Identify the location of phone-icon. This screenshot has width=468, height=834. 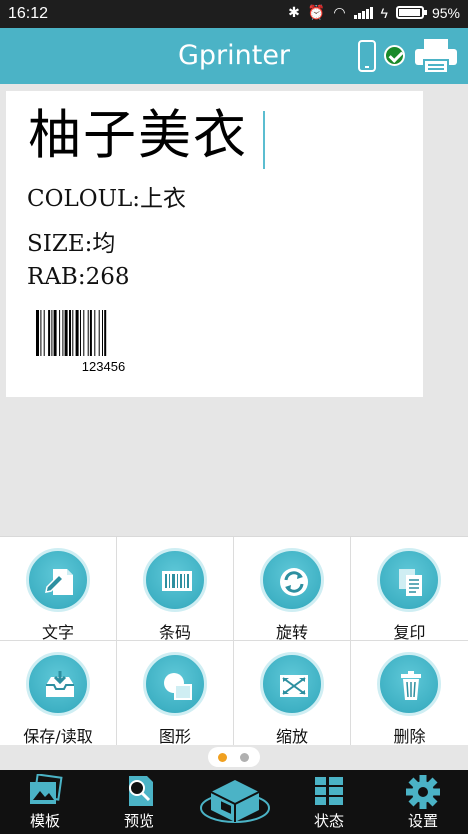
(367, 56).